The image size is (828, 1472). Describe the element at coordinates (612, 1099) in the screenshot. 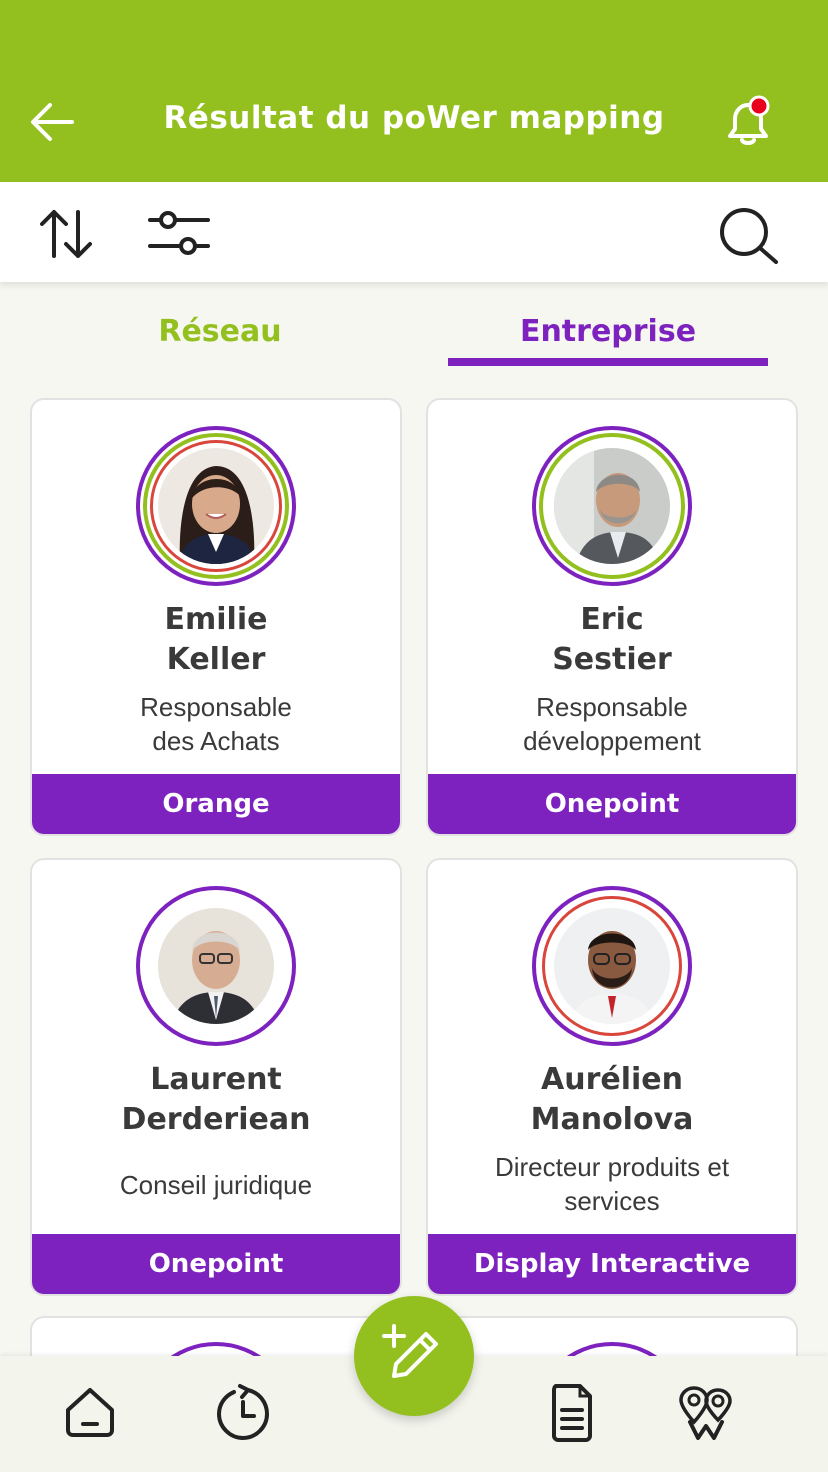

I see `contact-name: Aurélien Manolova` at that location.